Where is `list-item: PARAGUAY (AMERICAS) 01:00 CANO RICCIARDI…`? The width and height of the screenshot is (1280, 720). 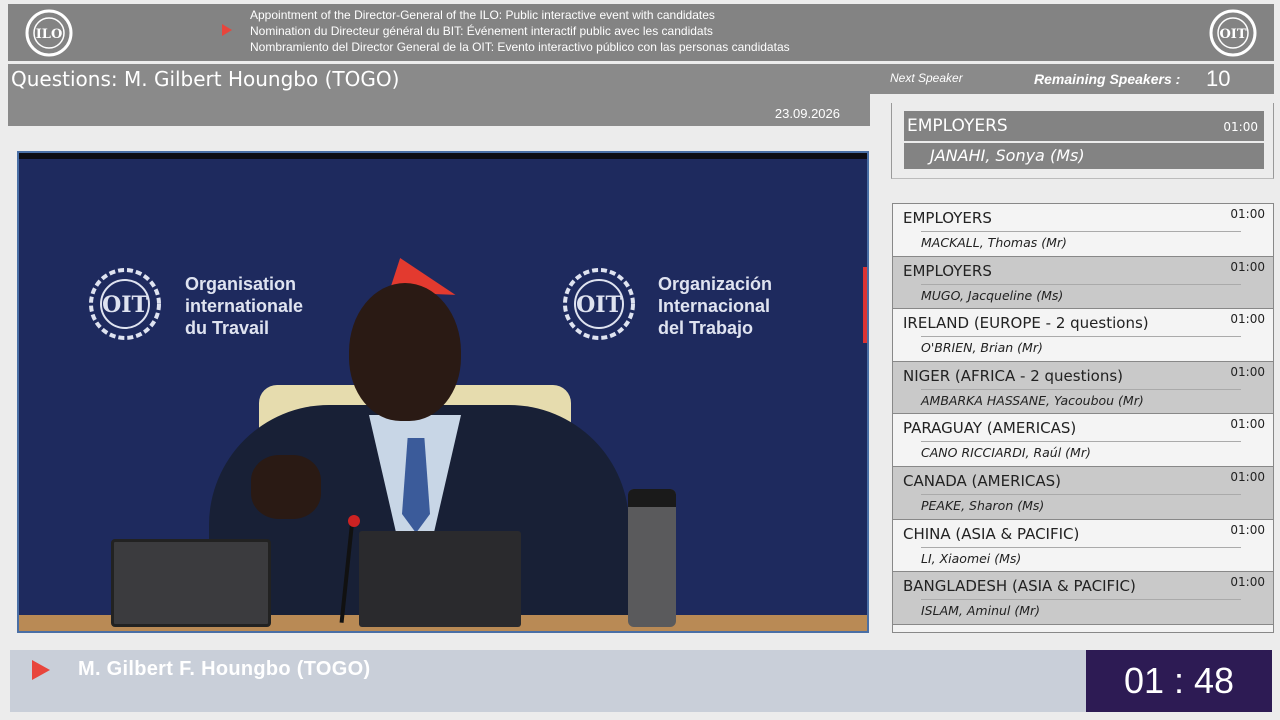 list-item: PARAGUAY (AMERICAS) 01:00 CANO RICCIARDI… is located at coordinates (1083, 440).